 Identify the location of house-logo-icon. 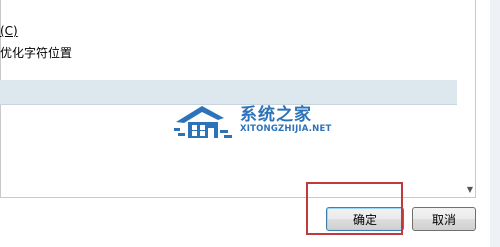
(203, 122).